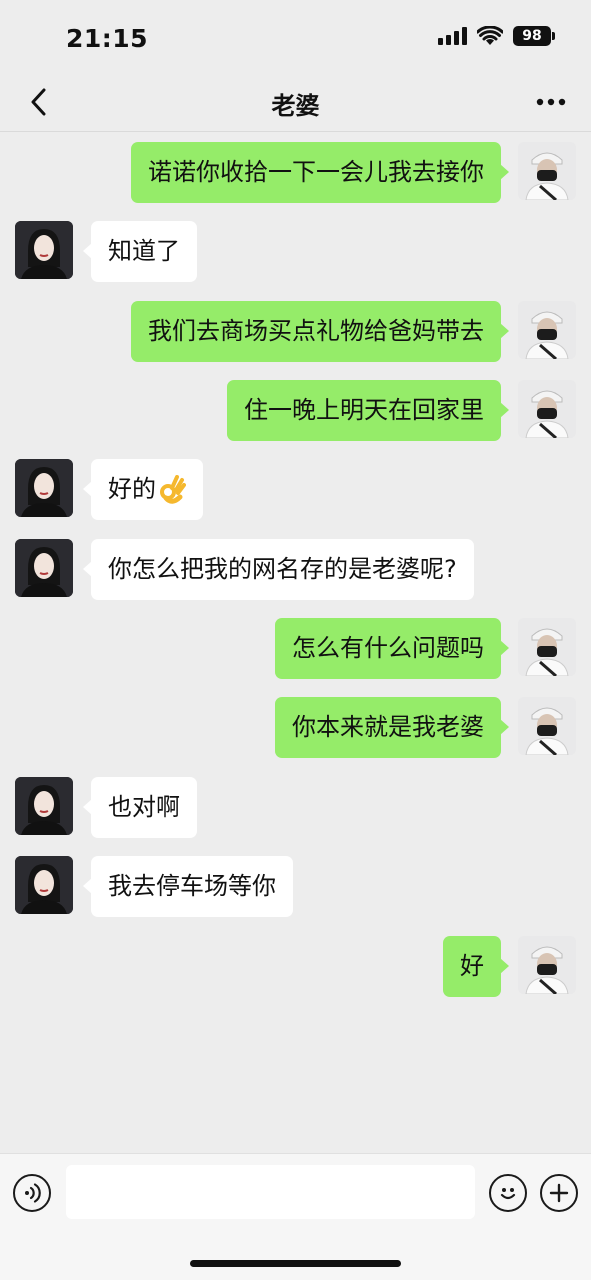  Describe the element at coordinates (295, 106) in the screenshot. I see `chat-title: 老婆` at that location.